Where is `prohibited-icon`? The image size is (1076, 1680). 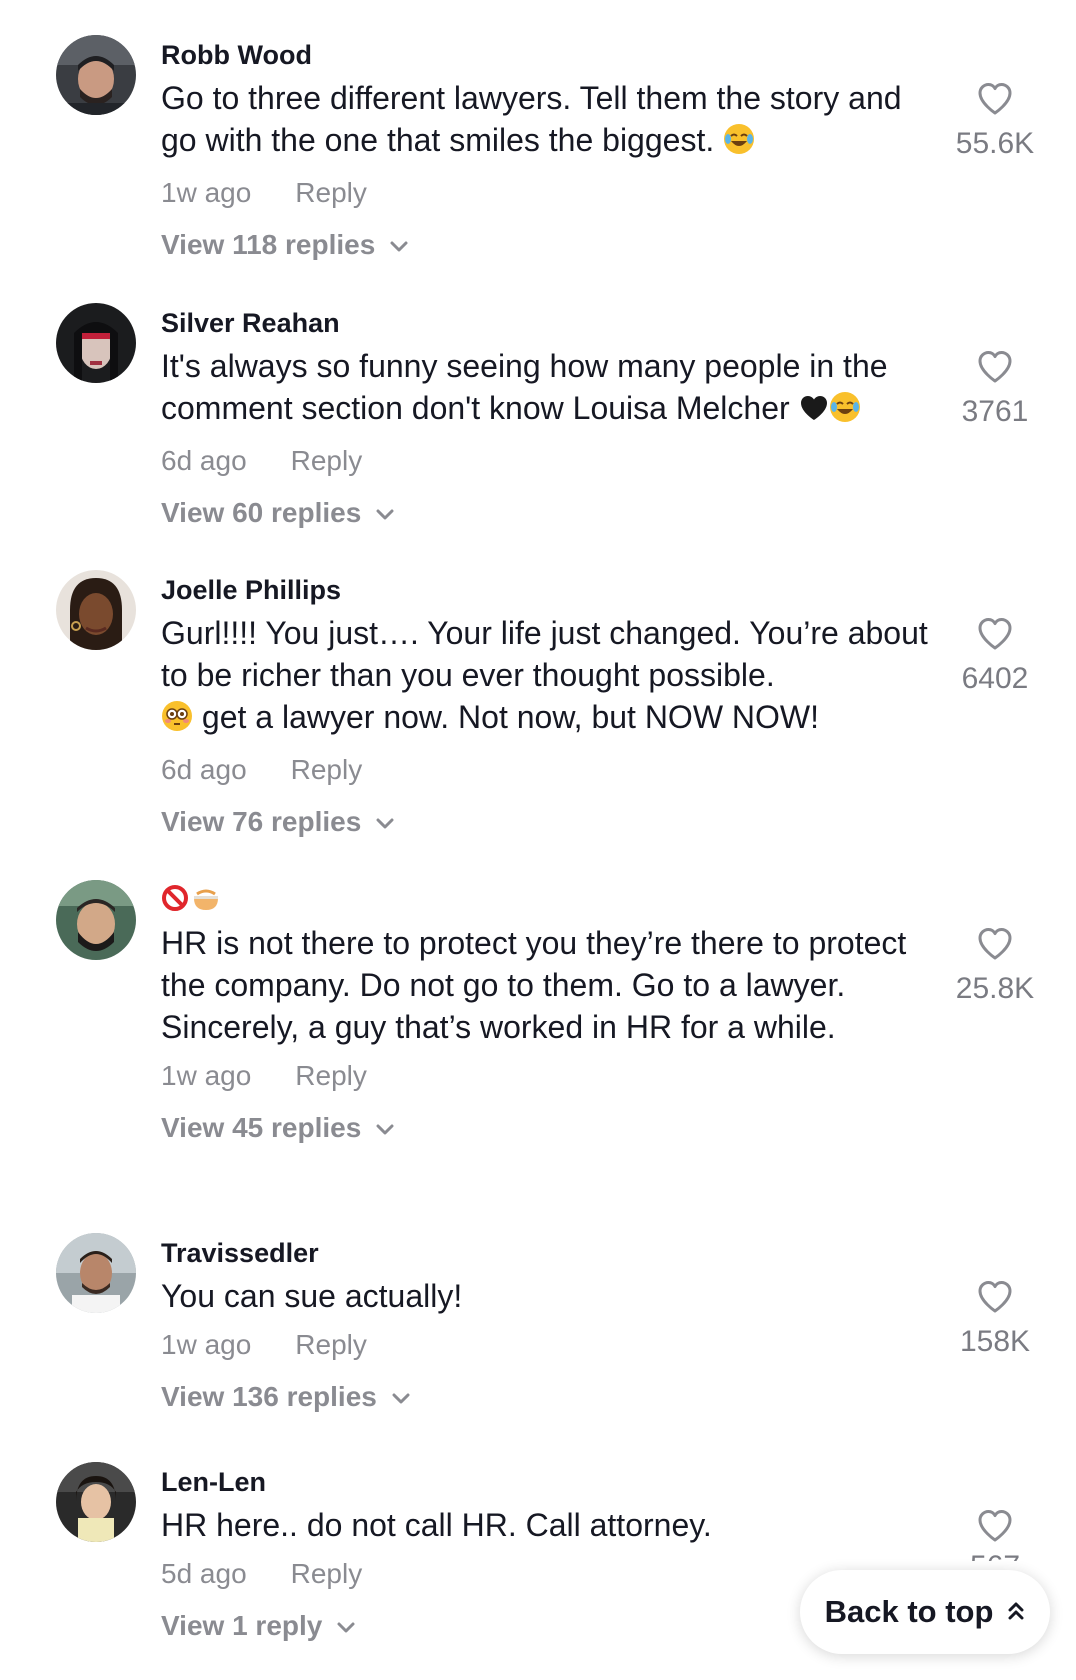
prohibited-icon is located at coordinates (175, 900).